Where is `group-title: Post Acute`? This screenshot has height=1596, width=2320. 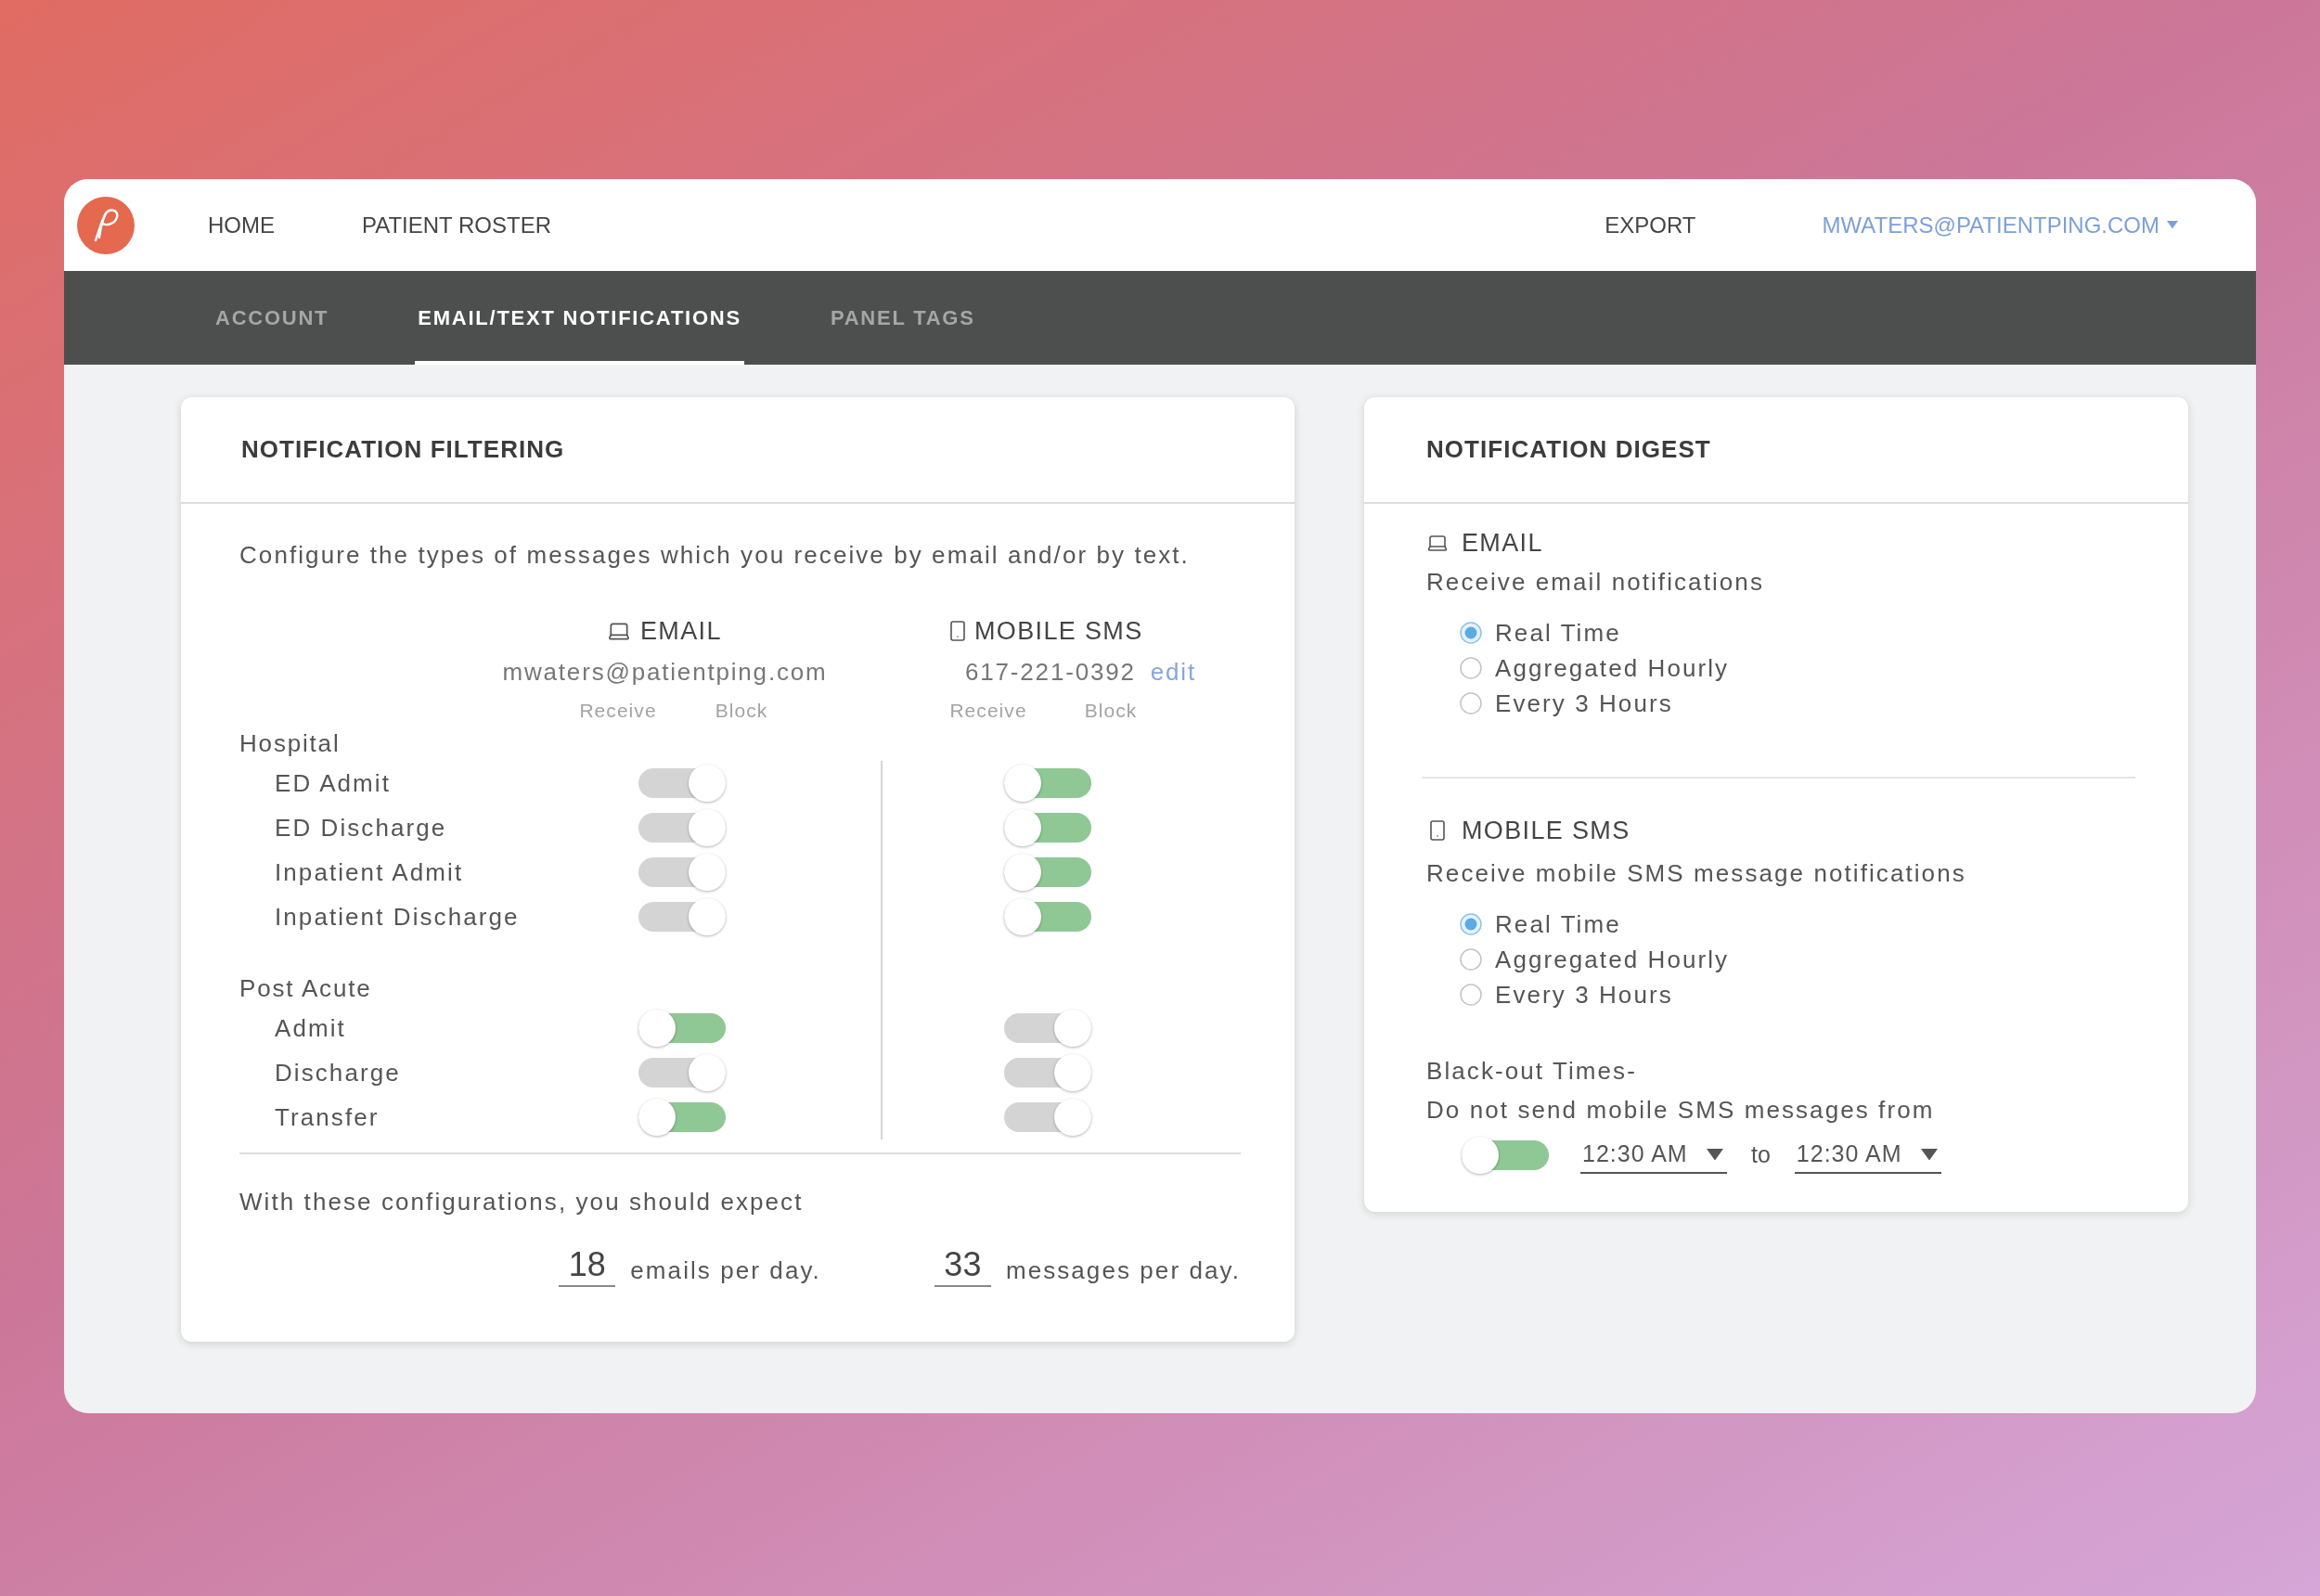
group-title: Post Acute is located at coordinates (306, 988).